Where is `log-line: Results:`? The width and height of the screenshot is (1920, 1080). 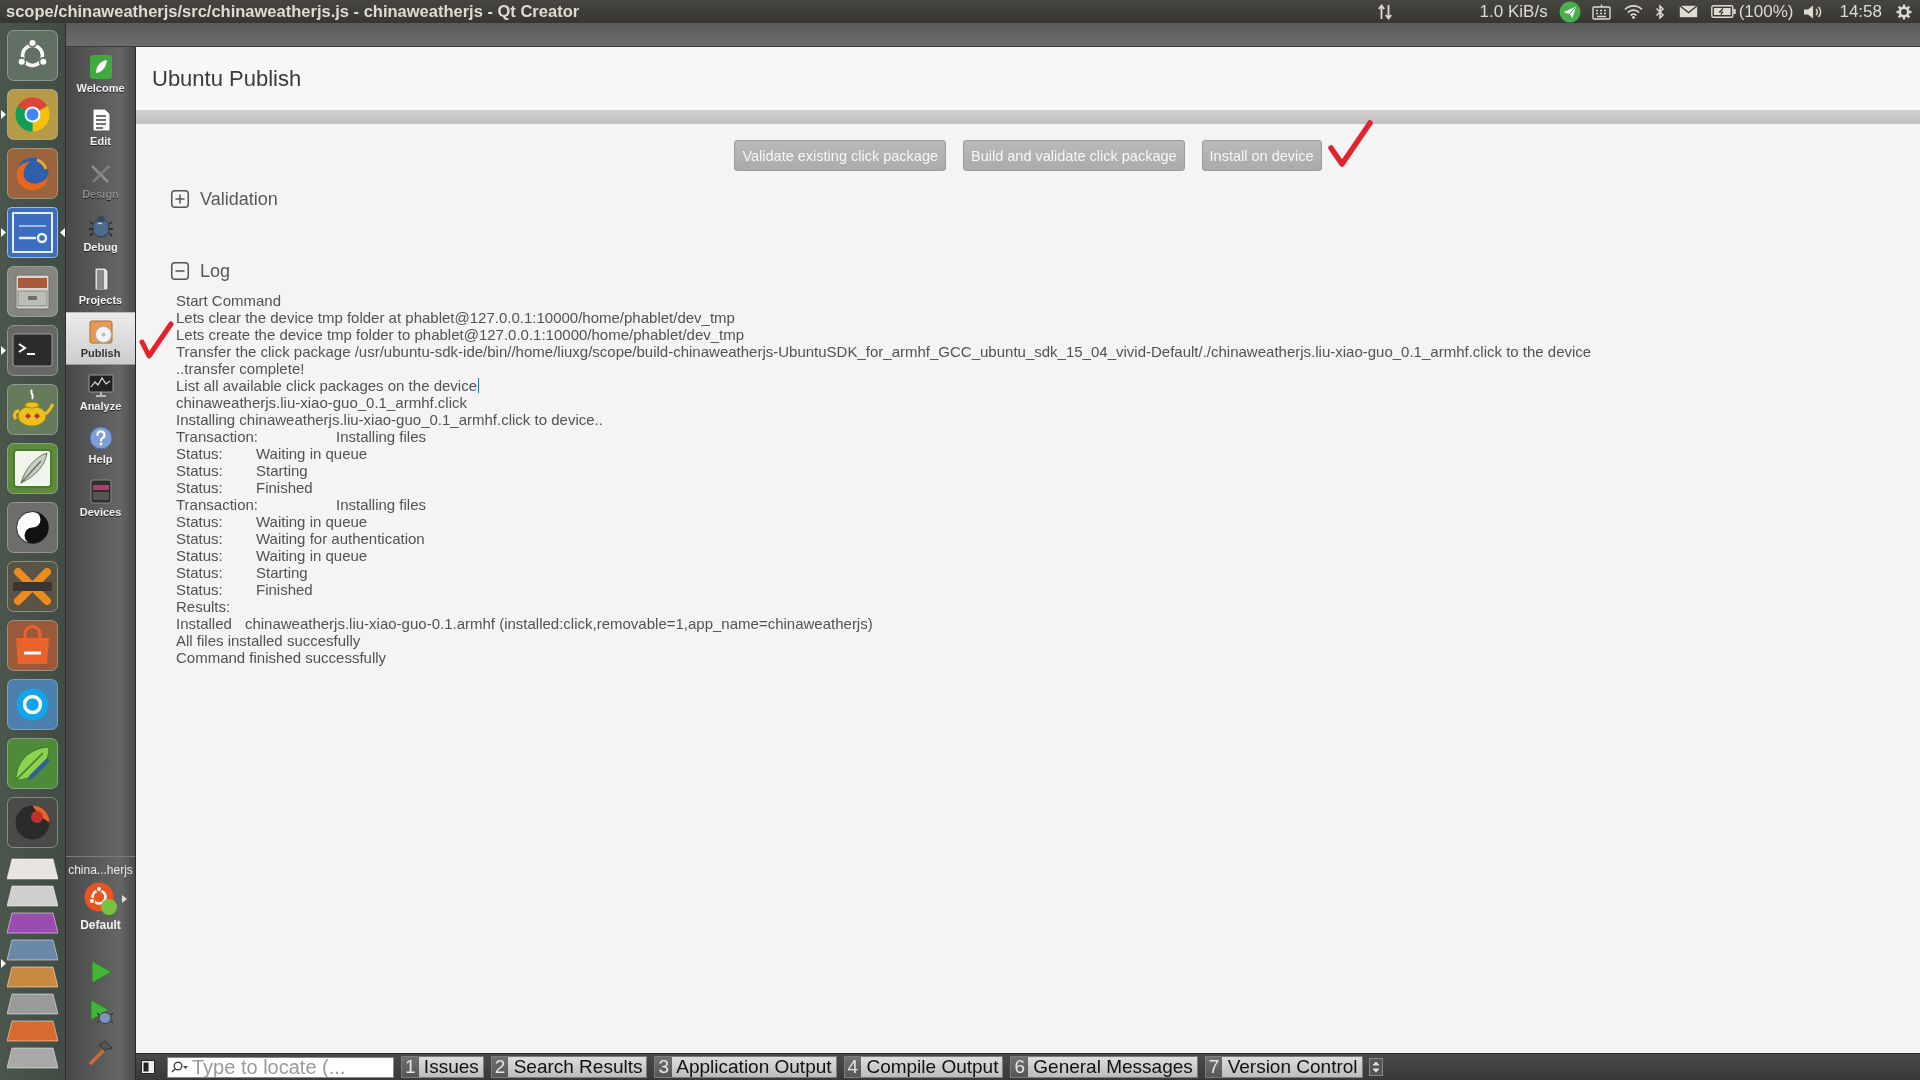
log-line: Results: is located at coordinates (203, 606).